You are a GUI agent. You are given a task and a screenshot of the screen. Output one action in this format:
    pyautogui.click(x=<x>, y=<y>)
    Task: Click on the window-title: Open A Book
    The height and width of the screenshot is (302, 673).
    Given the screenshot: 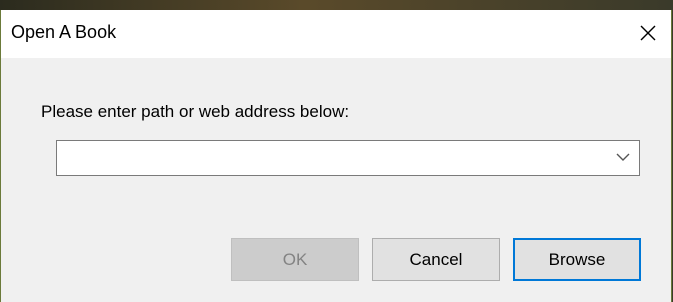 What is the action you would take?
    pyautogui.click(x=64, y=32)
    